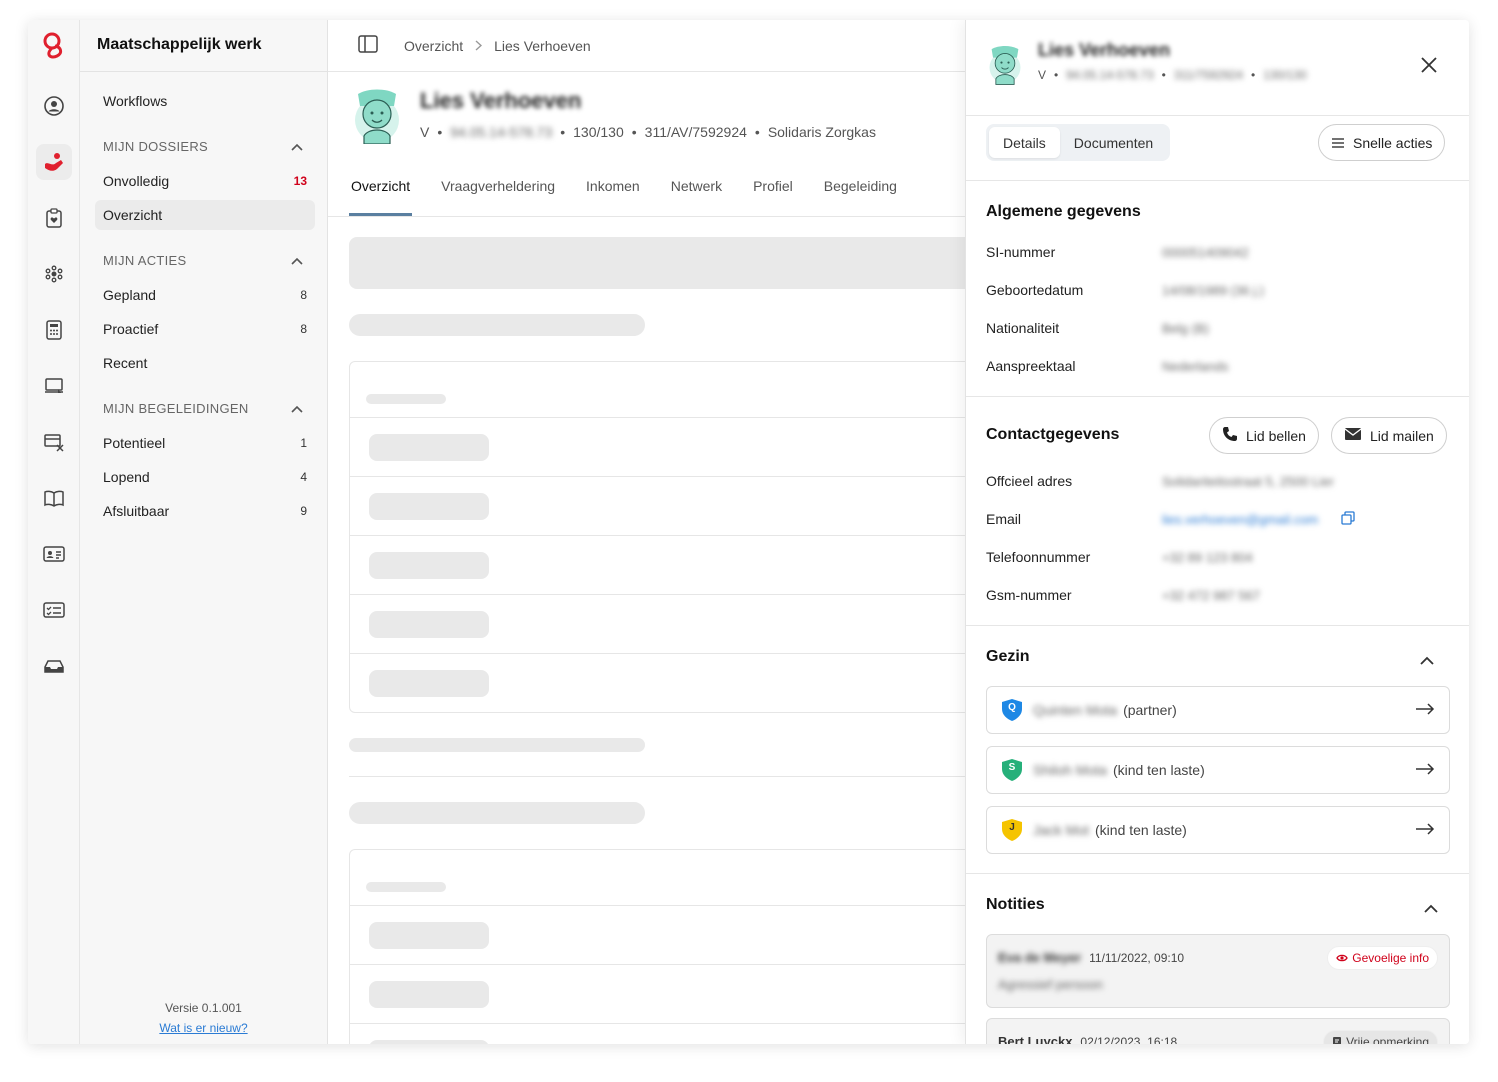  I want to click on tab-details: Details, so click(1024, 142).